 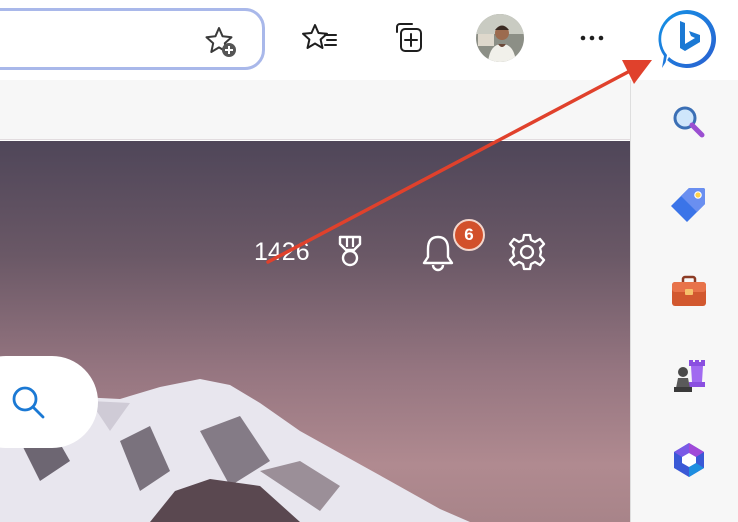 I want to click on favorites-button, so click(x=320, y=38).